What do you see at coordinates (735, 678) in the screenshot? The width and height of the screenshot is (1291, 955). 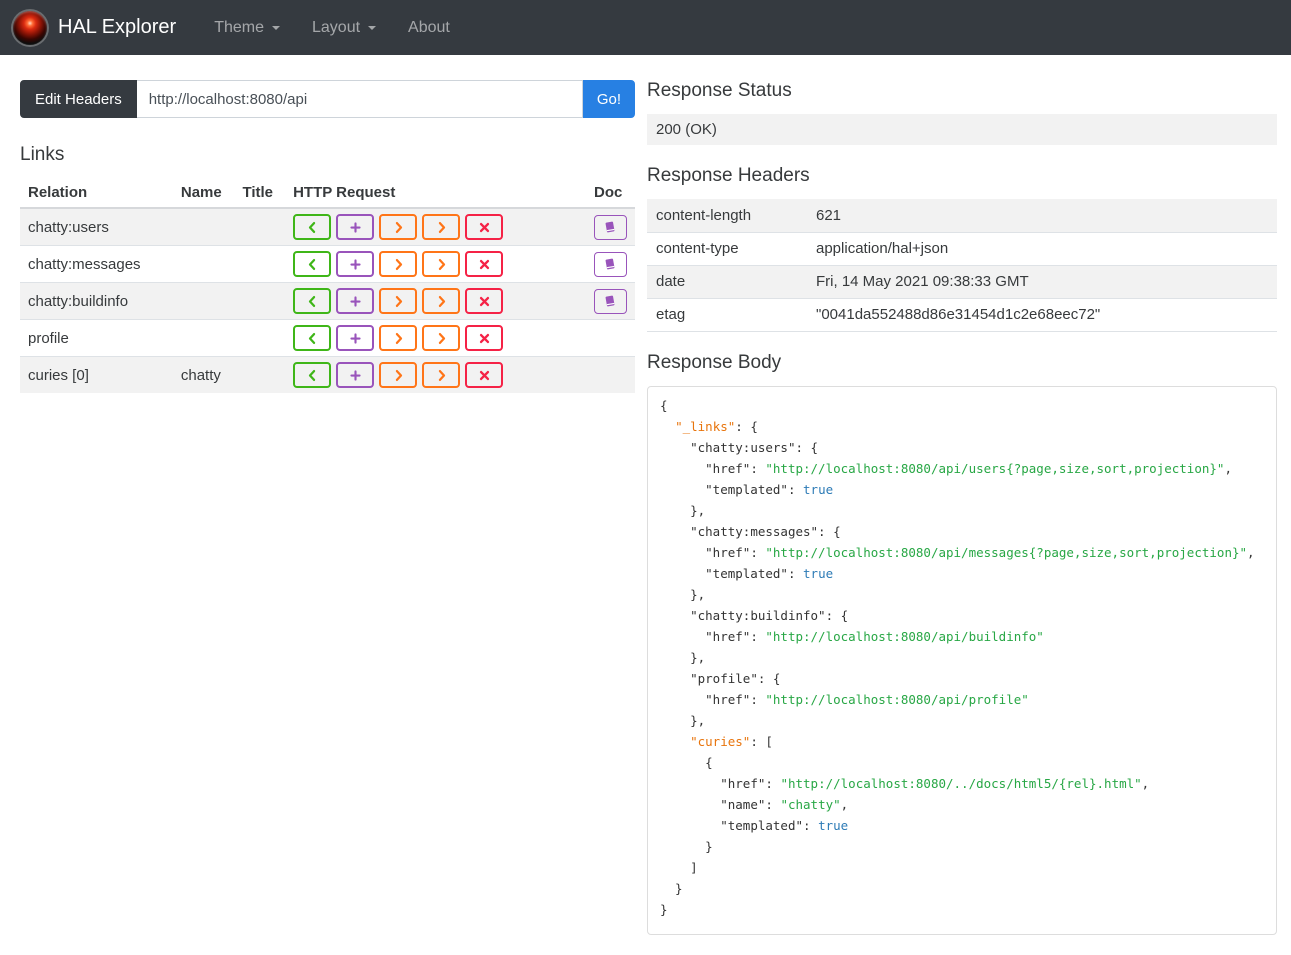 I see `json-line: "profile": {` at bounding box center [735, 678].